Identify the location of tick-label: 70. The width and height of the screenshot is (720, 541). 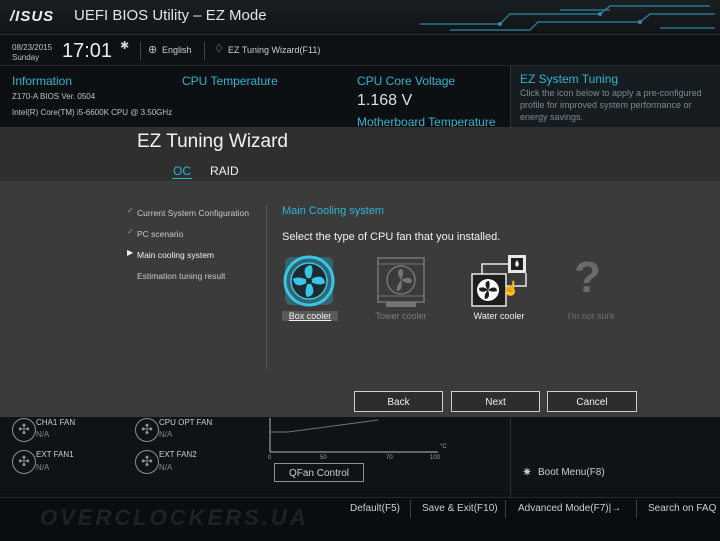
(389, 457).